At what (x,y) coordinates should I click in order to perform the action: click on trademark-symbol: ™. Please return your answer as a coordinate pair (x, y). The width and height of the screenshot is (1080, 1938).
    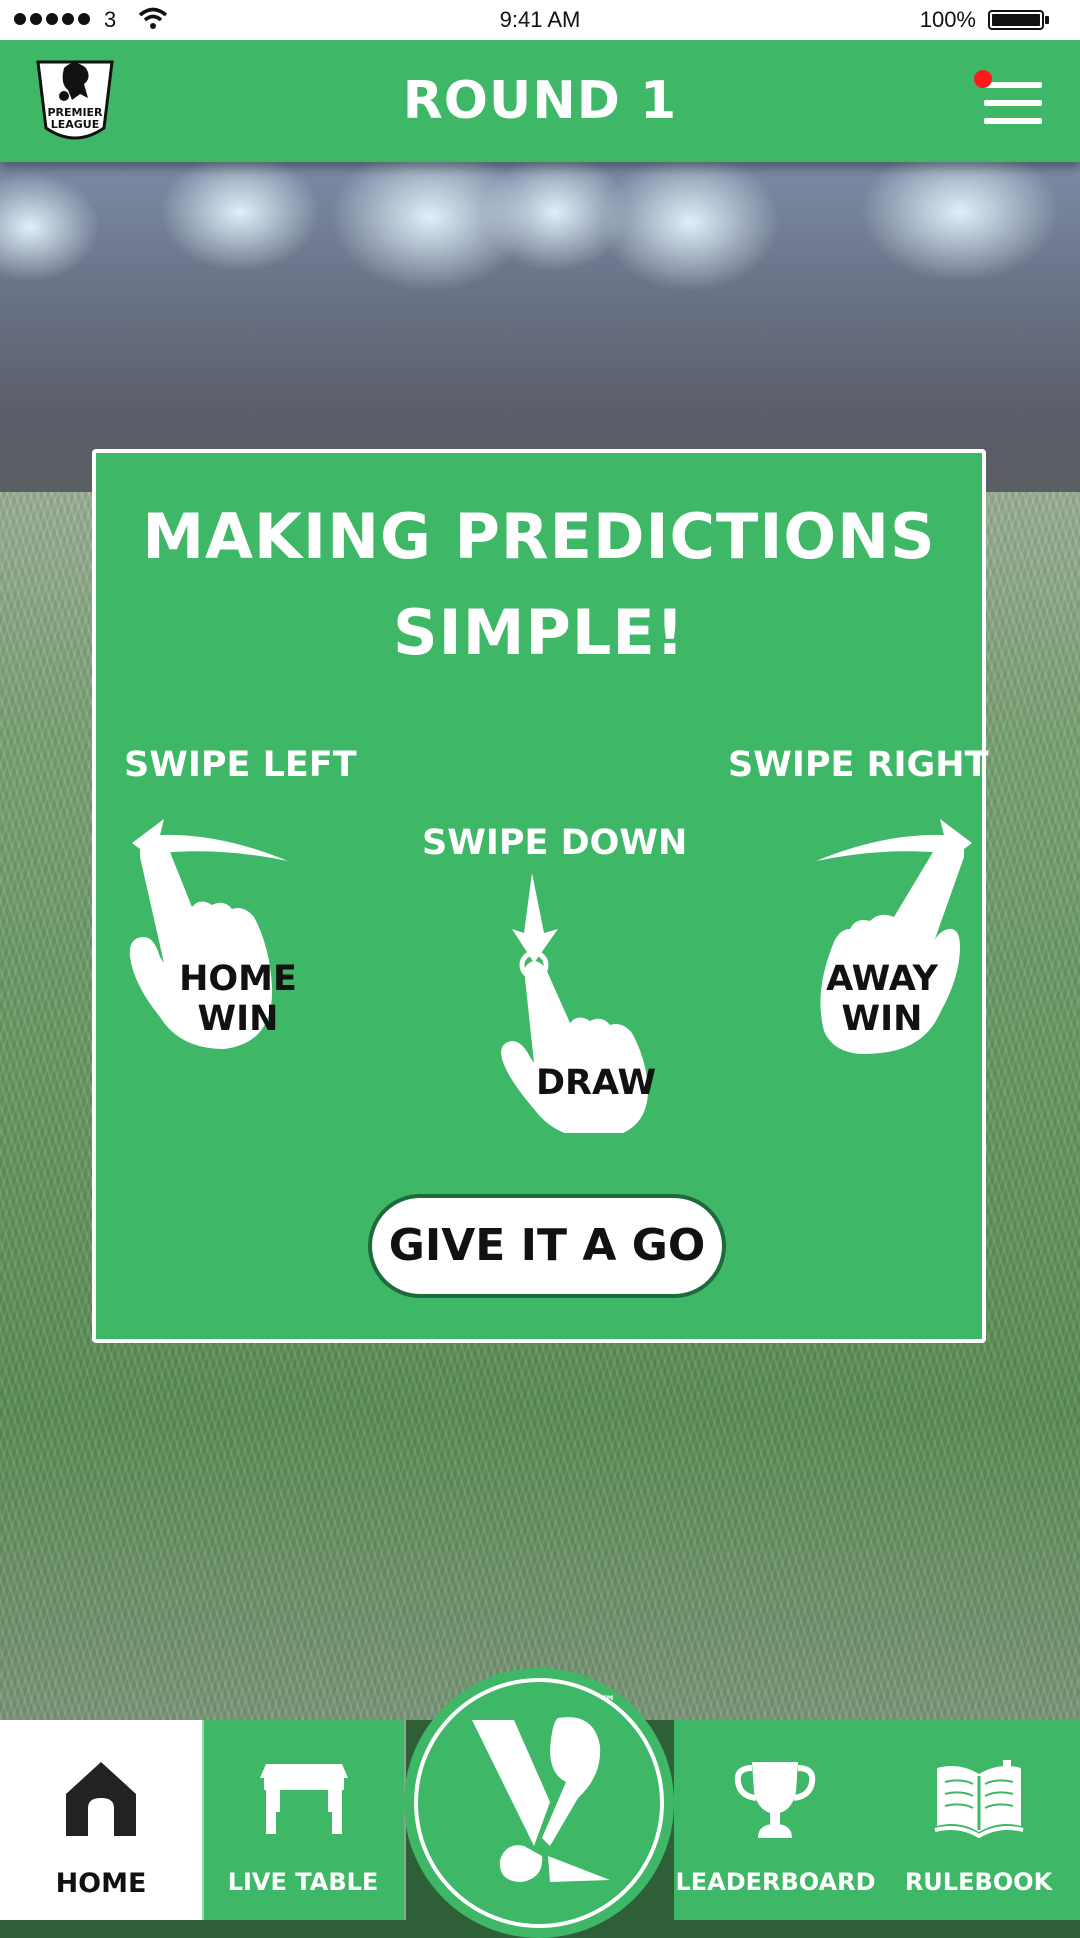
    Looking at the image, I should click on (608, 1701).